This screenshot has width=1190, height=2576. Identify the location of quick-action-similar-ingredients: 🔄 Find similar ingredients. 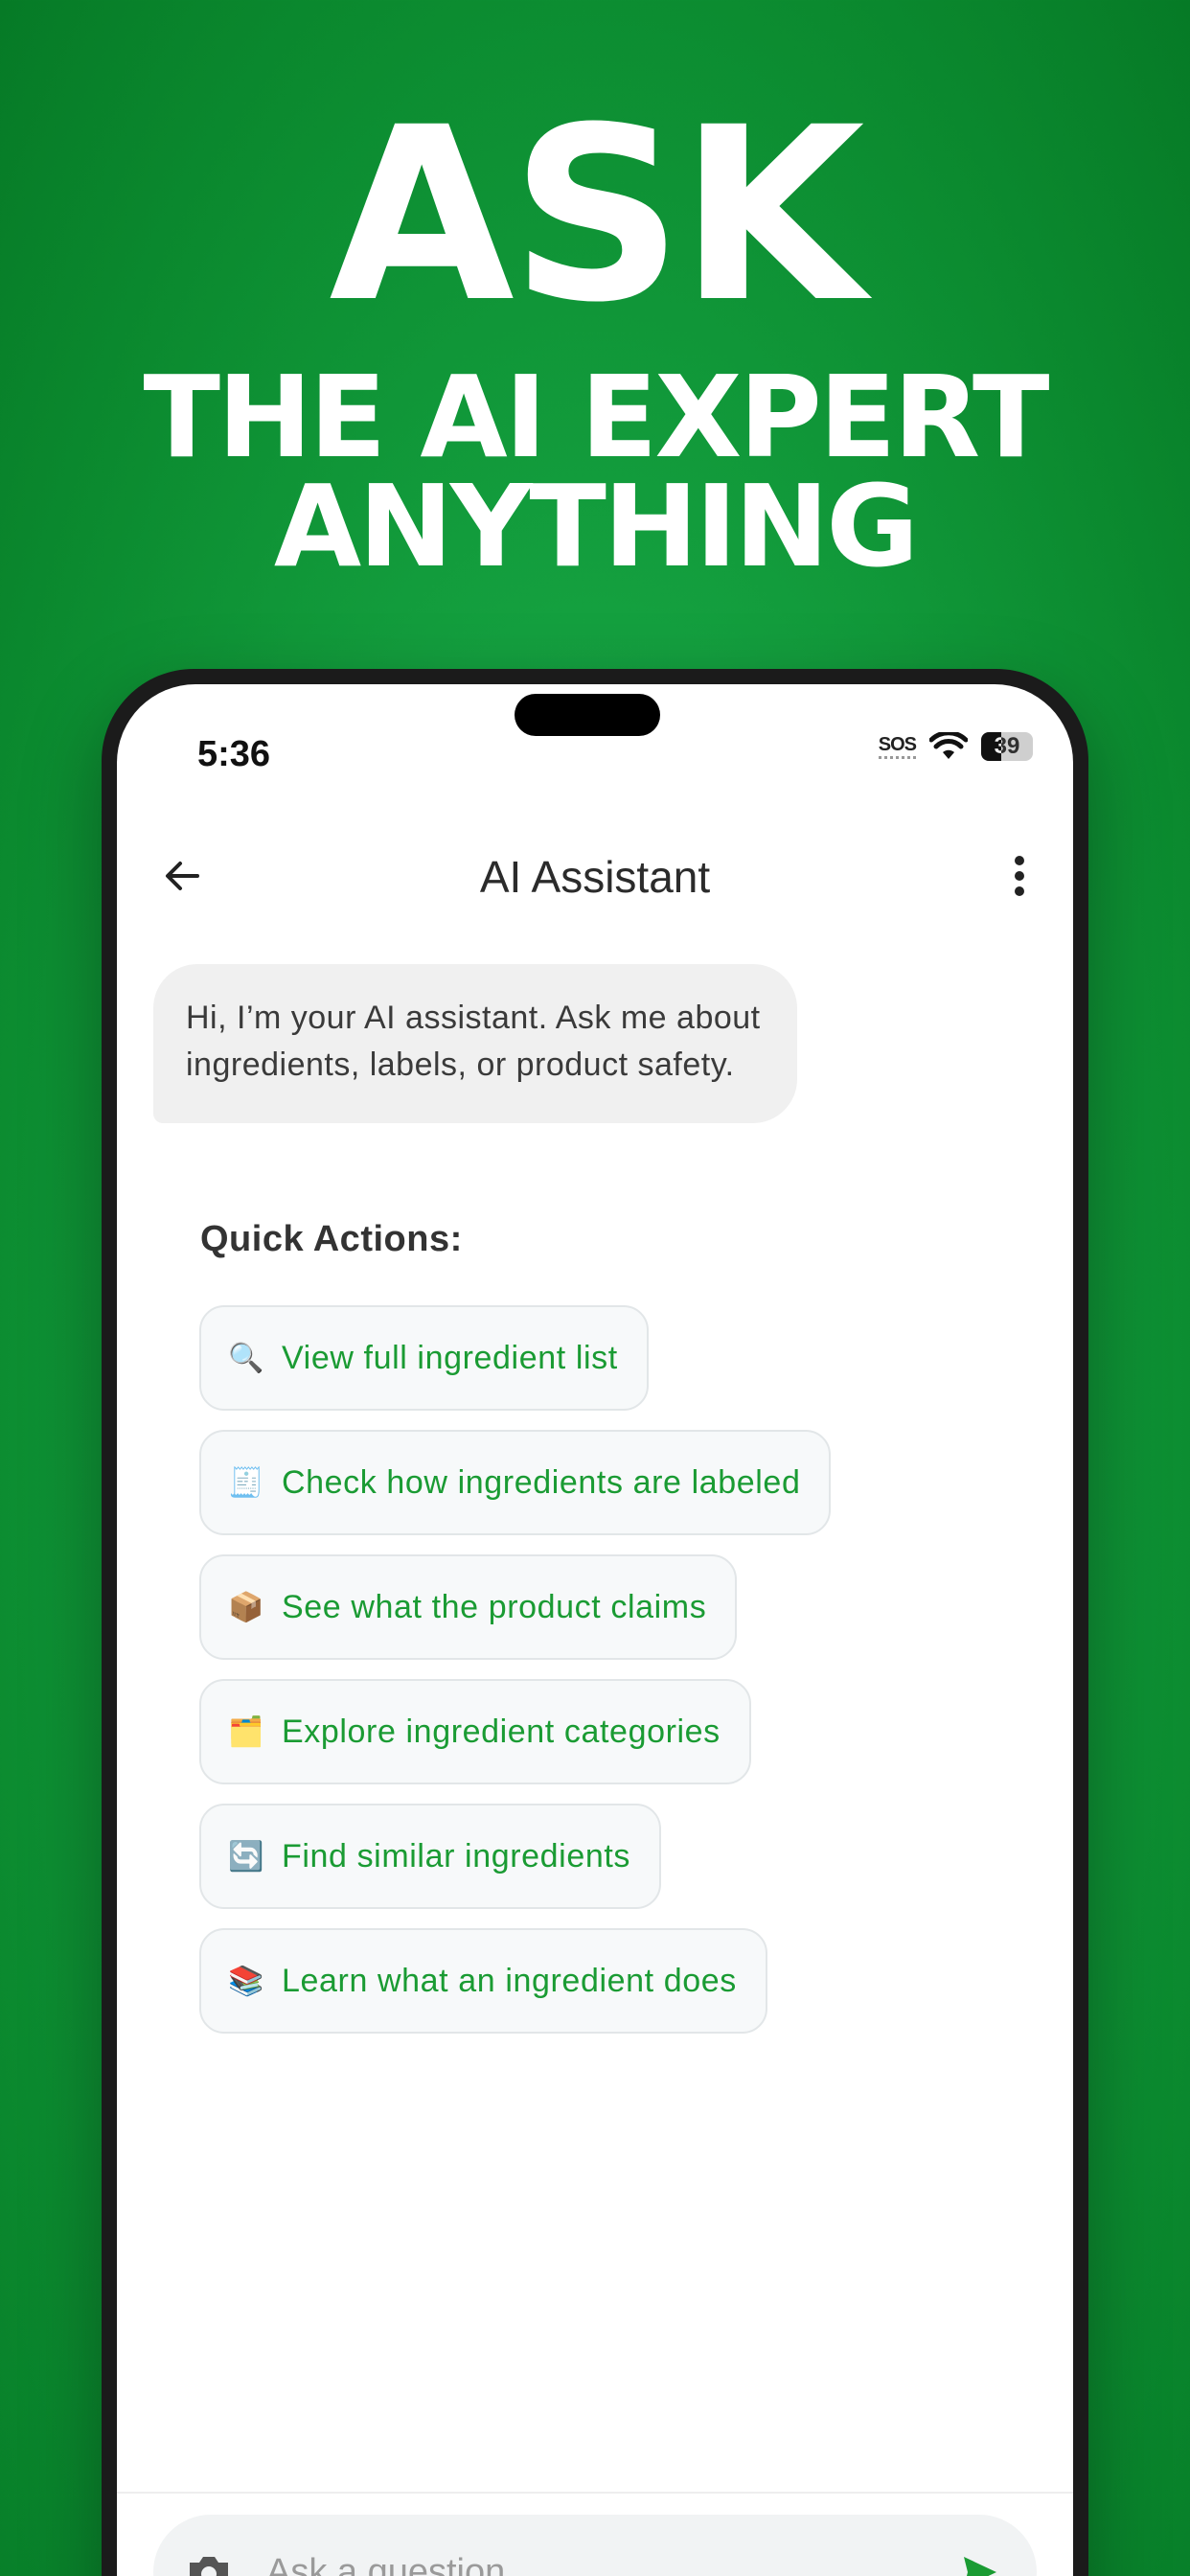
(430, 1856).